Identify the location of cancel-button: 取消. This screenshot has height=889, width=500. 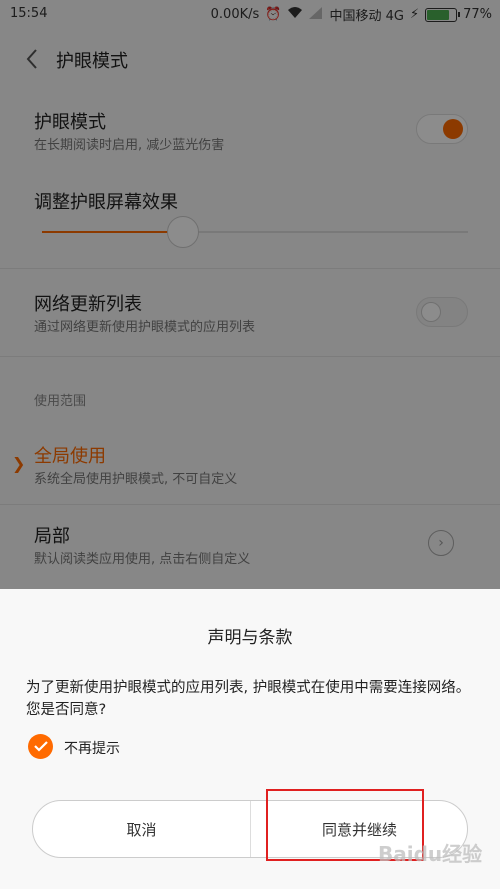
(141, 829).